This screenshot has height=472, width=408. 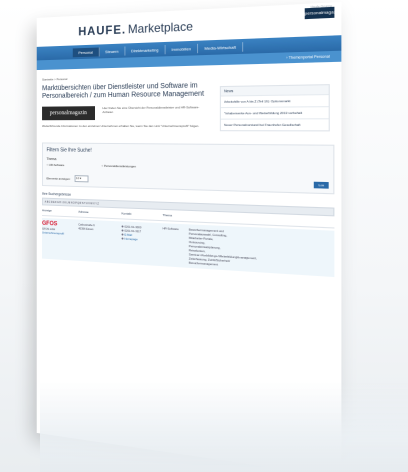 What do you see at coordinates (58, 178) in the screenshot?
I see `count-label: Elemente anzeigen:` at bounding box center [58, 178].